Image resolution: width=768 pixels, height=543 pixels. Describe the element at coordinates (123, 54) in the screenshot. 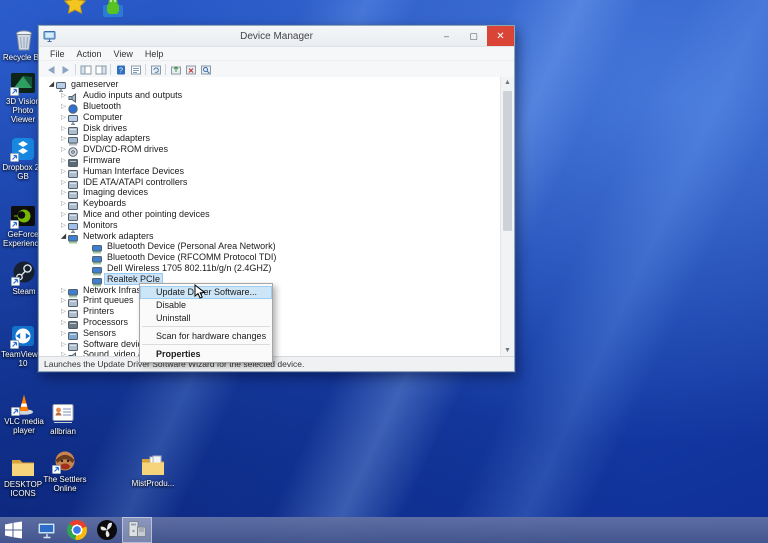

I see `menu-view: View` at that location.